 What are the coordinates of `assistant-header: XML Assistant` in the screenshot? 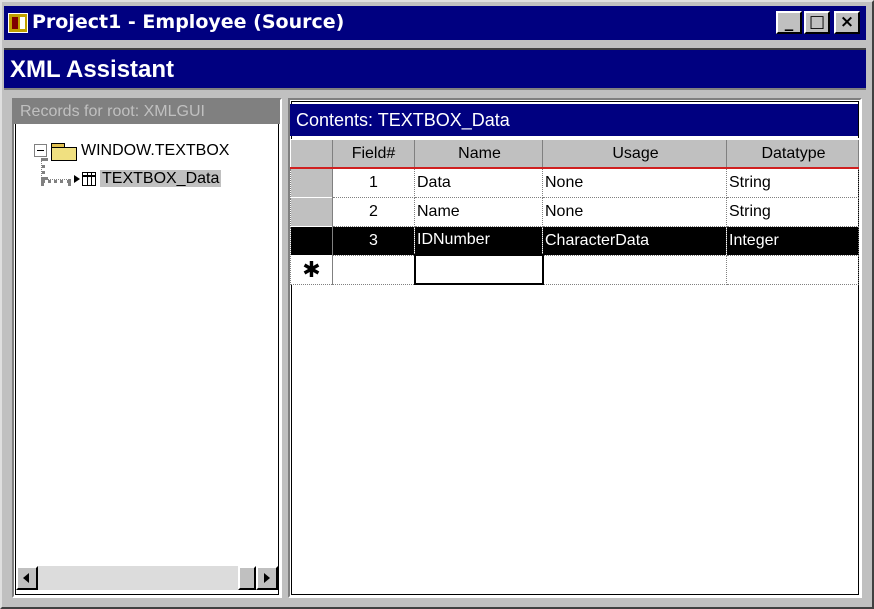 It's located at (435, 69).